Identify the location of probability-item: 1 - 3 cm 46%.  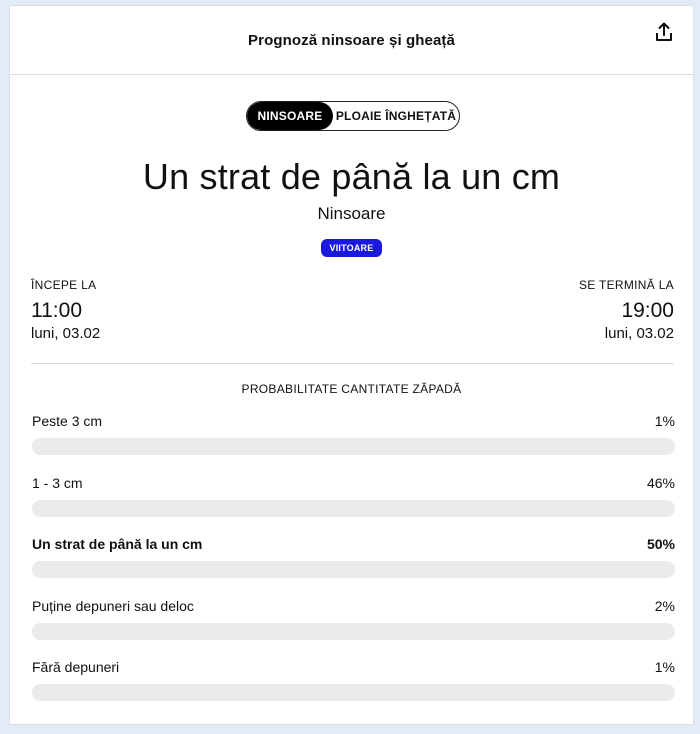
(353, 504).